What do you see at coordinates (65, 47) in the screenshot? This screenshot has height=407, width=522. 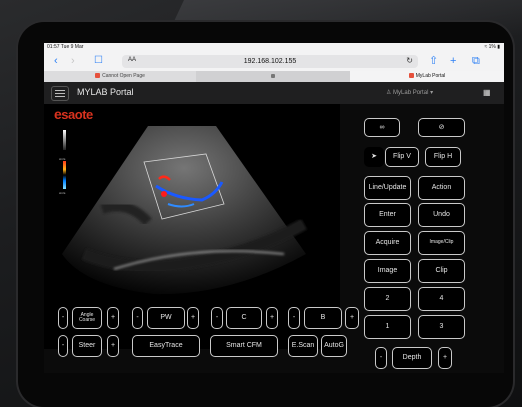 I see `status-time: 01:57 Tue 9 Mar` at bounding box center [65, 47].